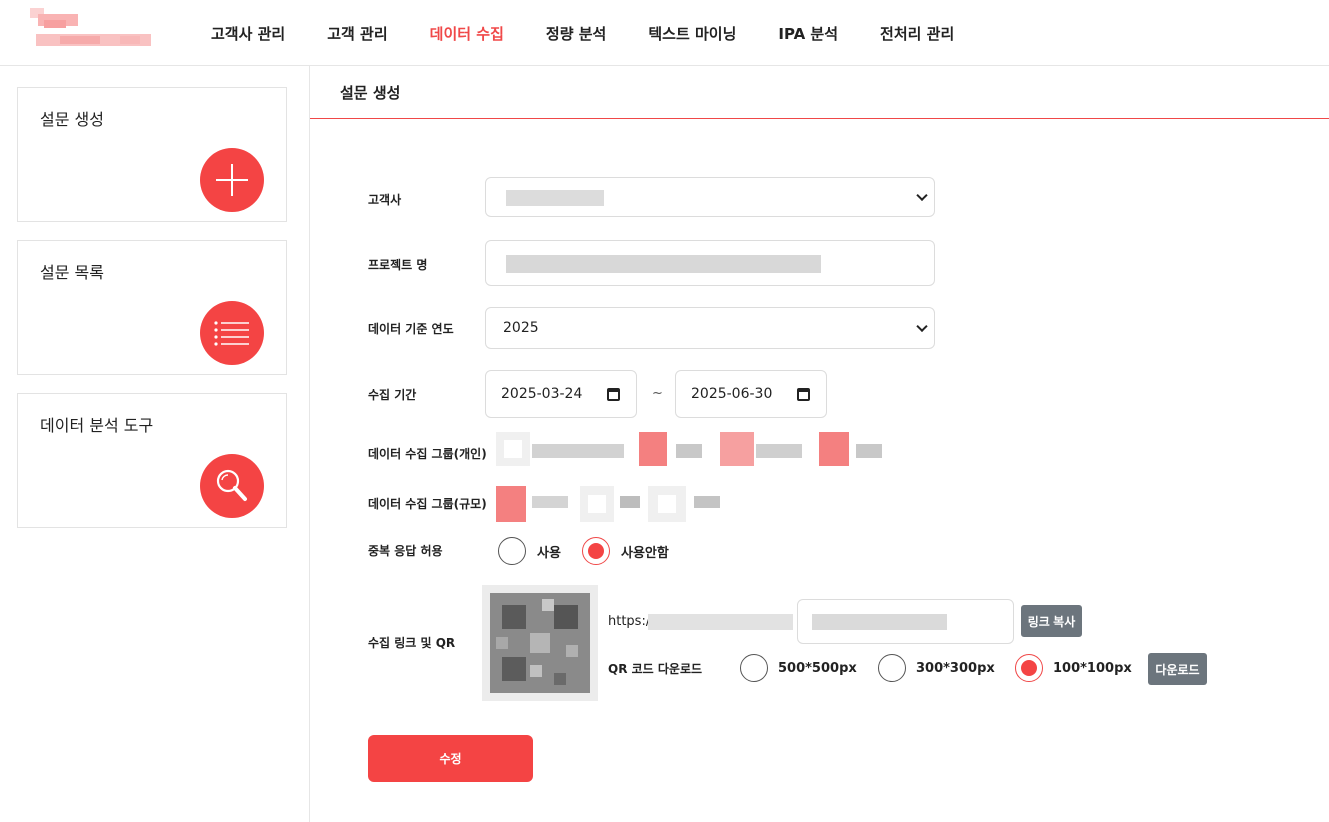 This screenshot has width=1329, height=822. Describe the element at coordinates (710, 263) in the screenshot. I see `project-name-input` at that location.